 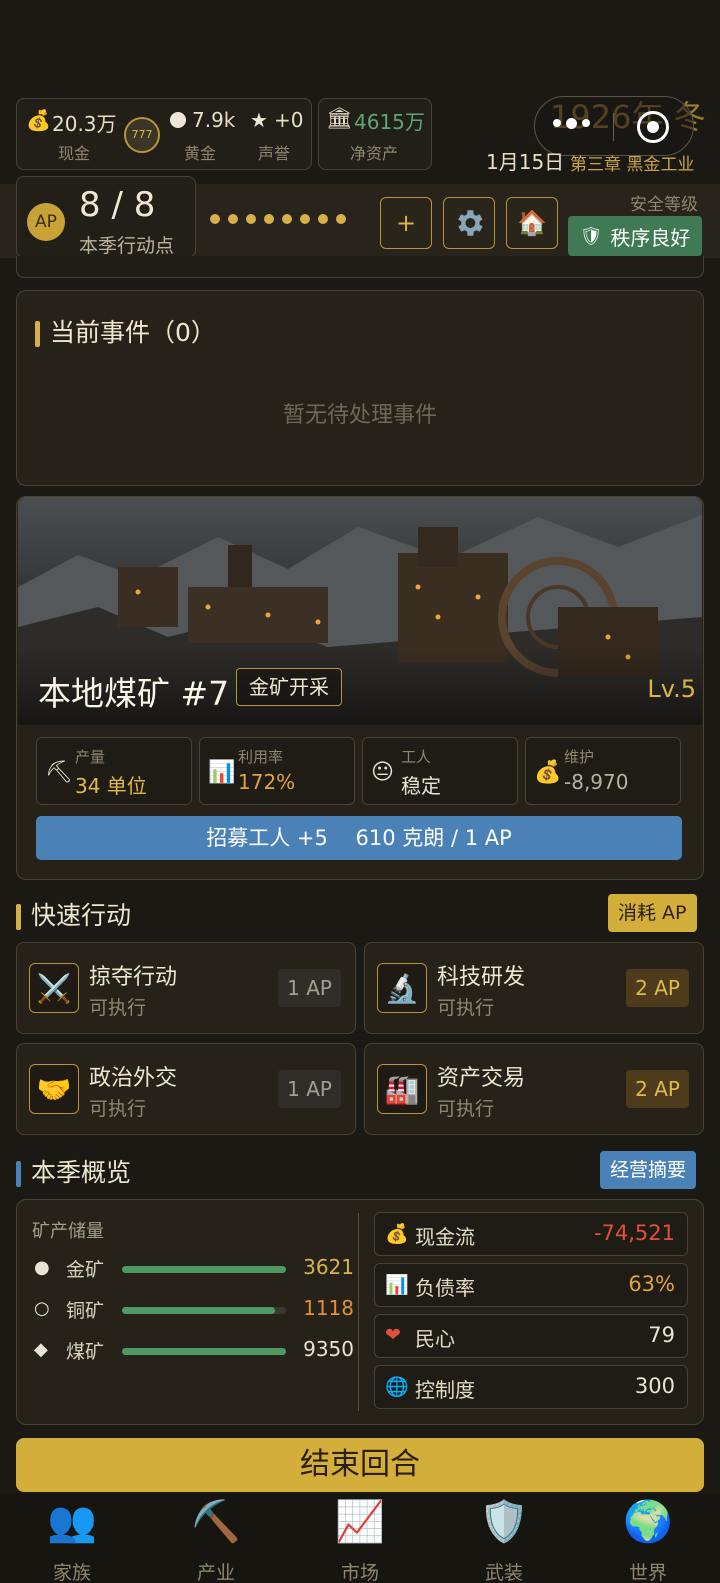 I want to click on events-title-text: 当前事件（0）, so click(x=133, y=332).